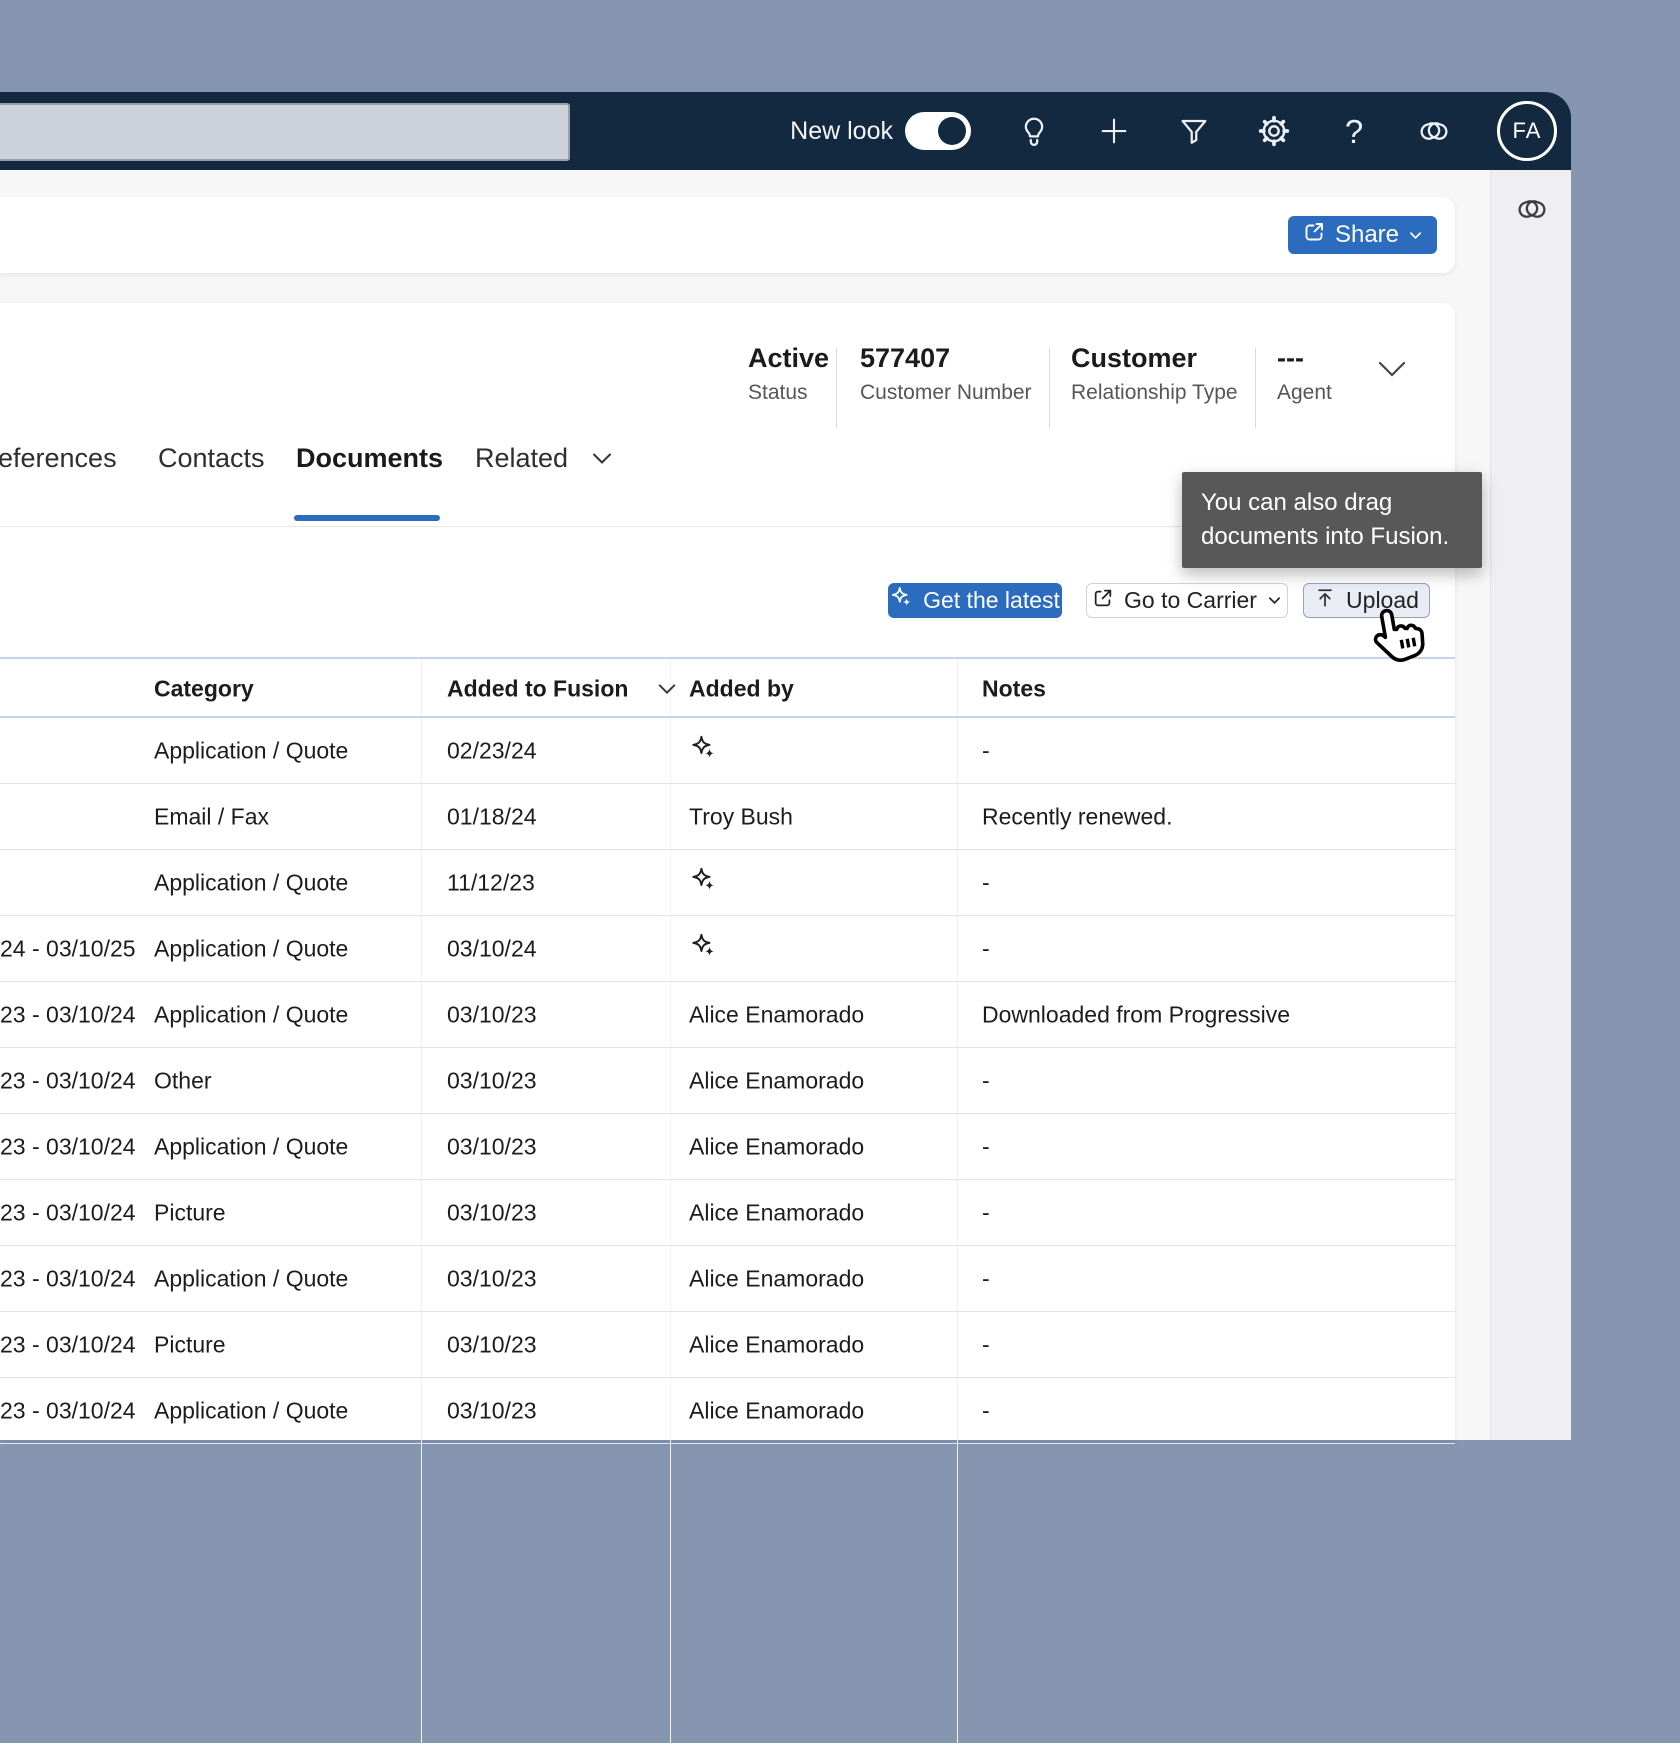 Image resolution: width=1680 pixels, height=1743 pixels. I want to click on summary-agent: --- Agent, so click(1304, 374).